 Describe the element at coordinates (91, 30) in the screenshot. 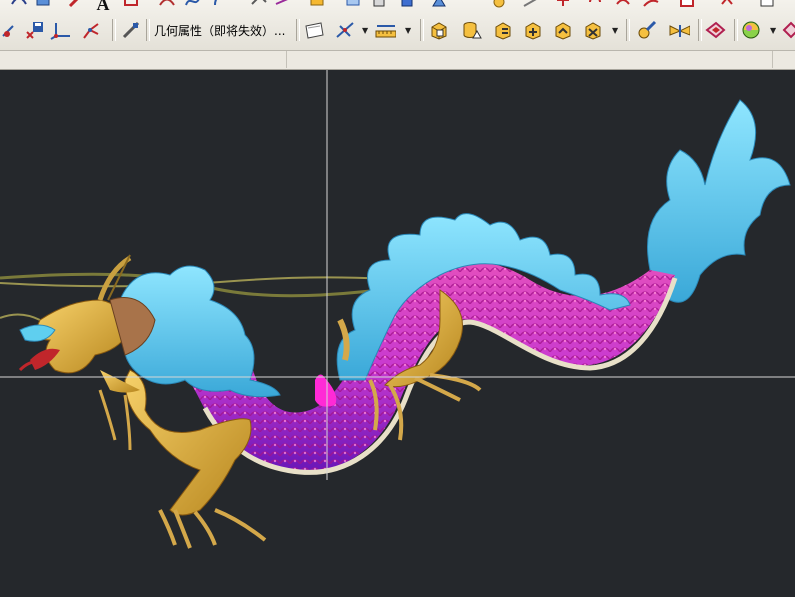

I see `wcs-origin-icon` at that location.